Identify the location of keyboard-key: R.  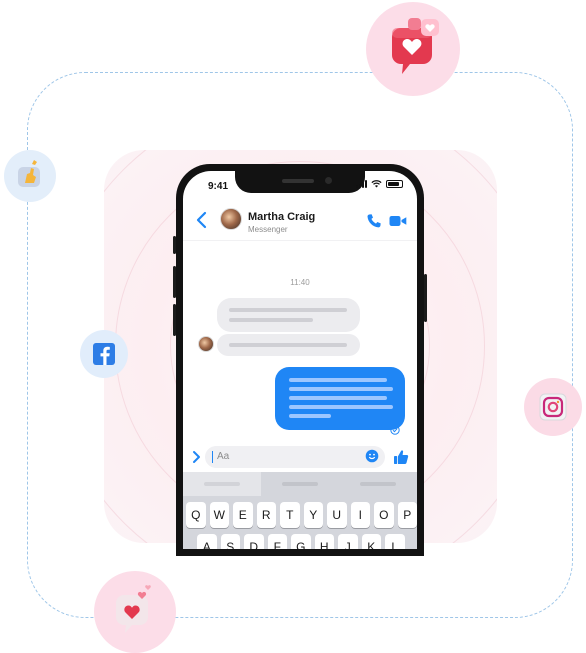
(266, 515).